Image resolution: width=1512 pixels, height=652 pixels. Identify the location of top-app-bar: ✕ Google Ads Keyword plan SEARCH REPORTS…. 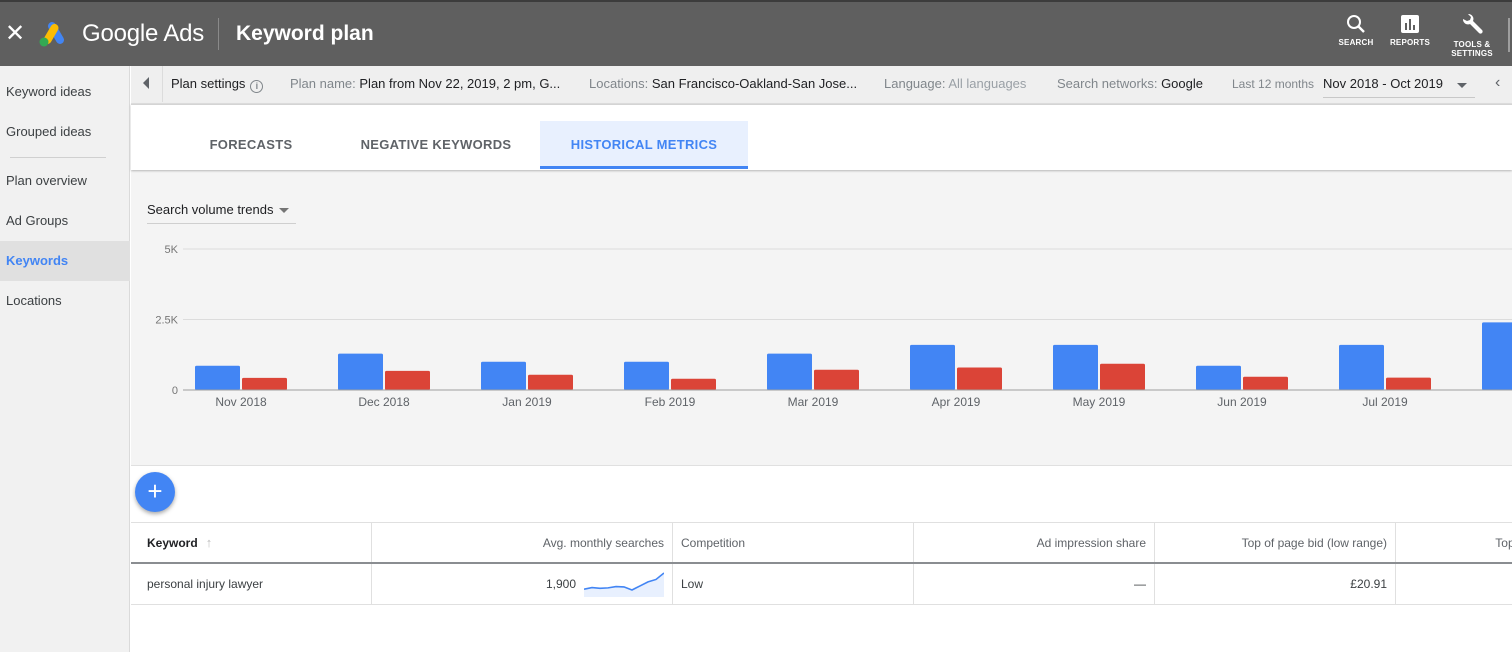
(756, 33).